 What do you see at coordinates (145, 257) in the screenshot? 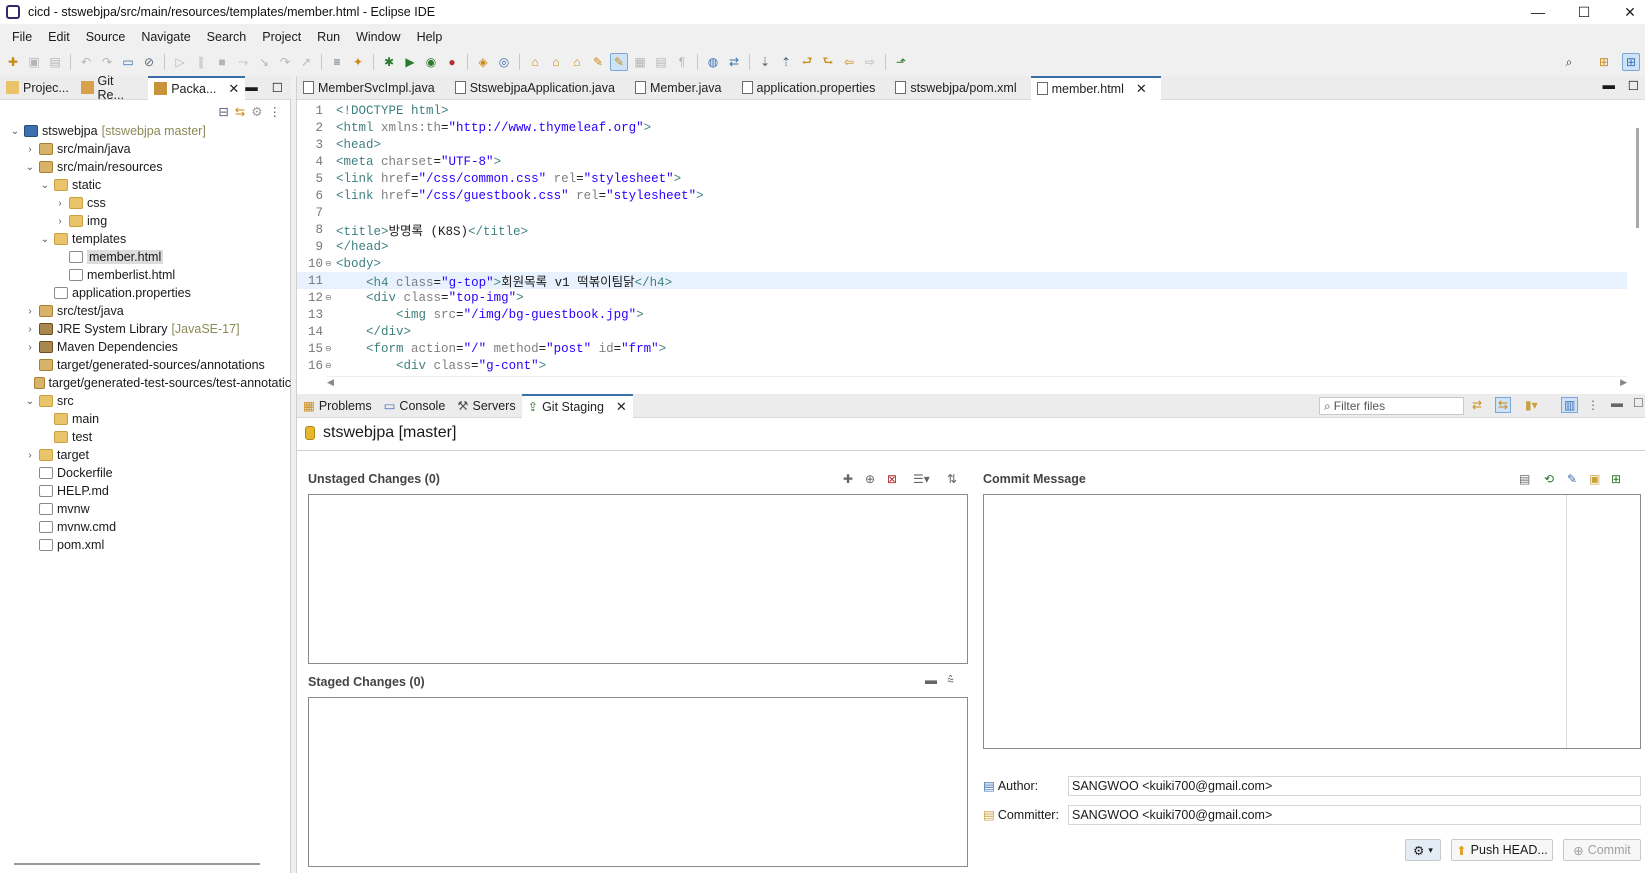
I see `tree-item: member.html` at bounding box center [145, 257].